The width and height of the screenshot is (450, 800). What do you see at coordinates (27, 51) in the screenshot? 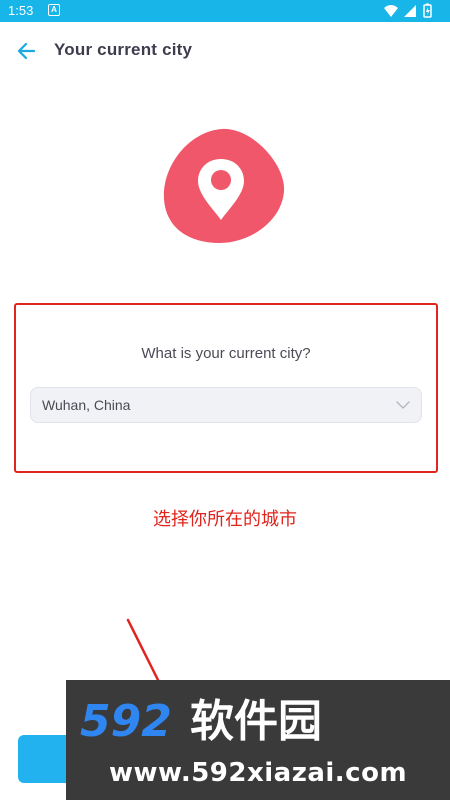
I see `arrow-left-icon` at bounding box center [27, 51].